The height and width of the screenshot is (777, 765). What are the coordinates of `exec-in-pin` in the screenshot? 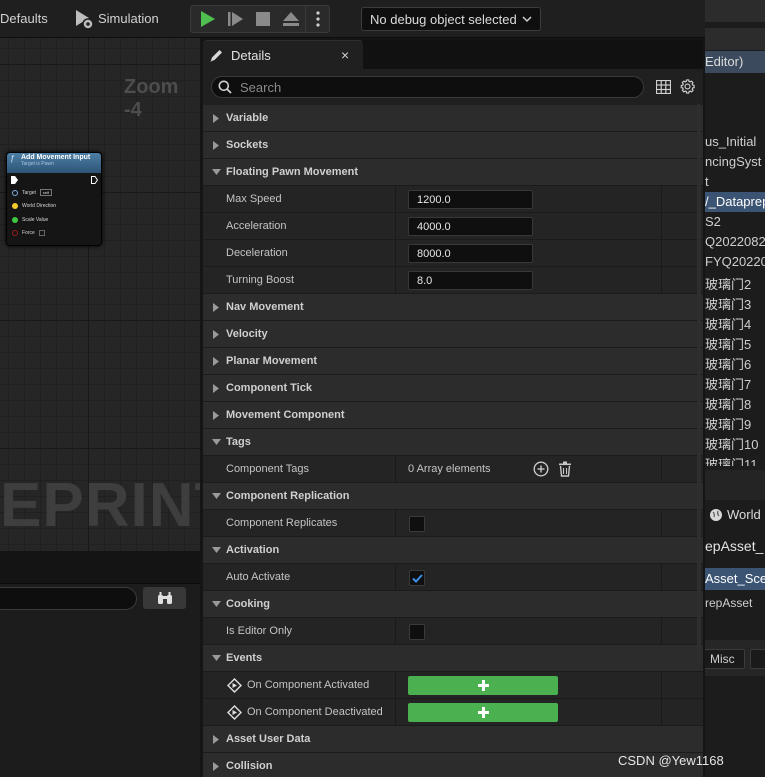 It's located at (14, 180).